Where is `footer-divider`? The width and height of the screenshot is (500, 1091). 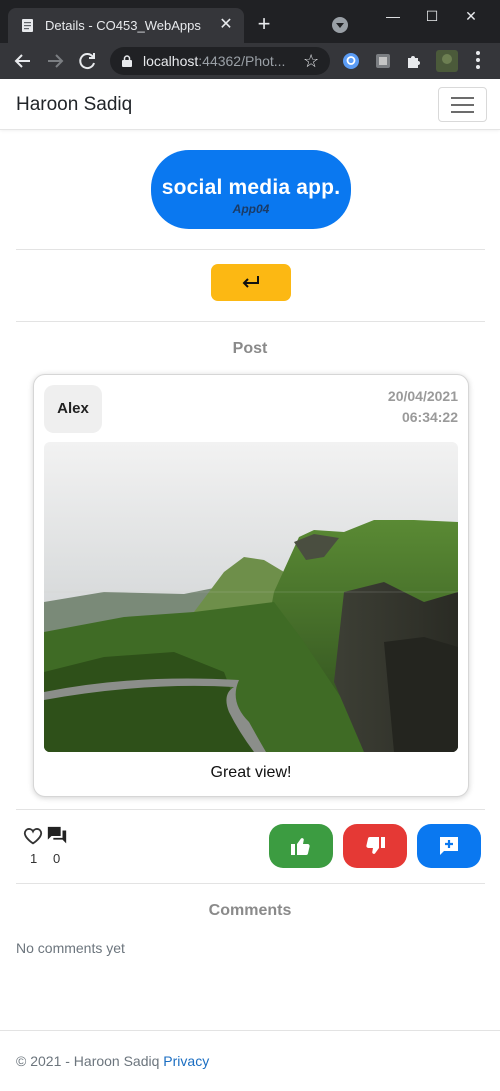 footer-divider is located at coordinates (250, 1030).